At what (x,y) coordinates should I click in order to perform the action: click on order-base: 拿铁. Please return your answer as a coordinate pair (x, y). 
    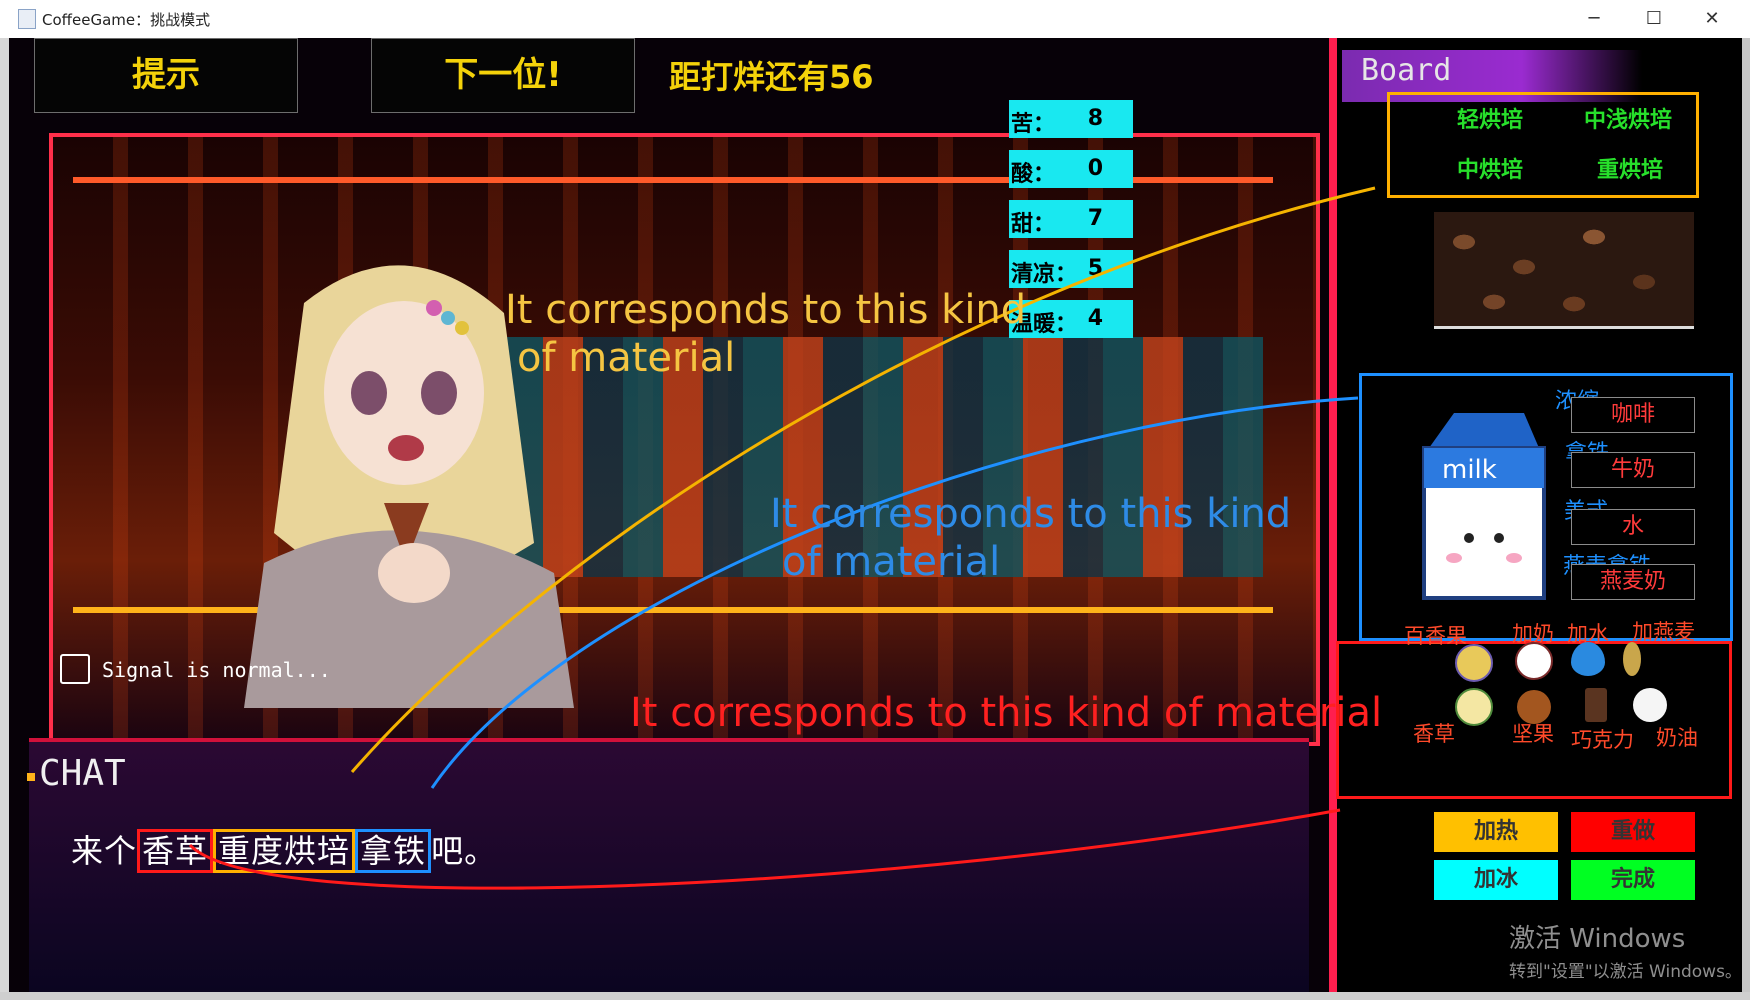
    Looking at the image, I should click on (393, 851).